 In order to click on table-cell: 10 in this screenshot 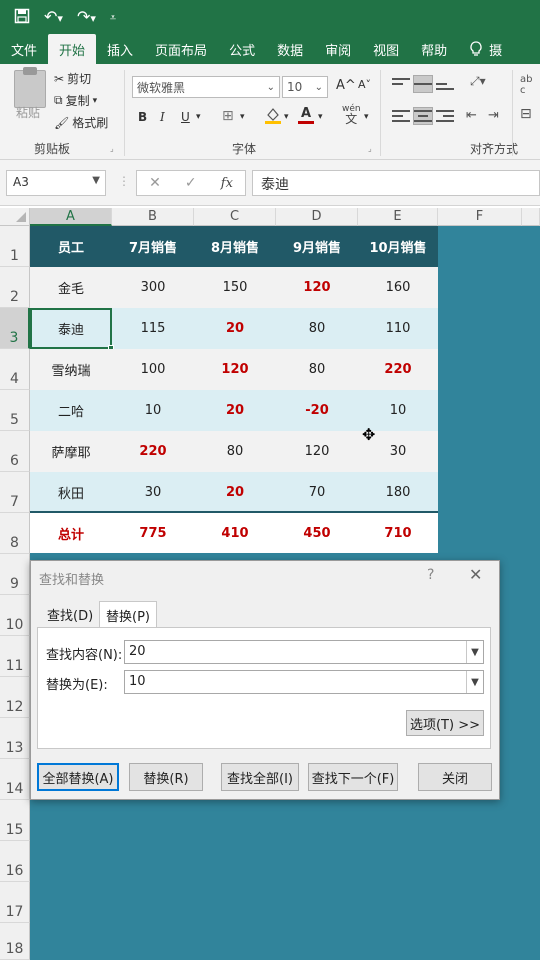, I will do `click(153, 410)`.